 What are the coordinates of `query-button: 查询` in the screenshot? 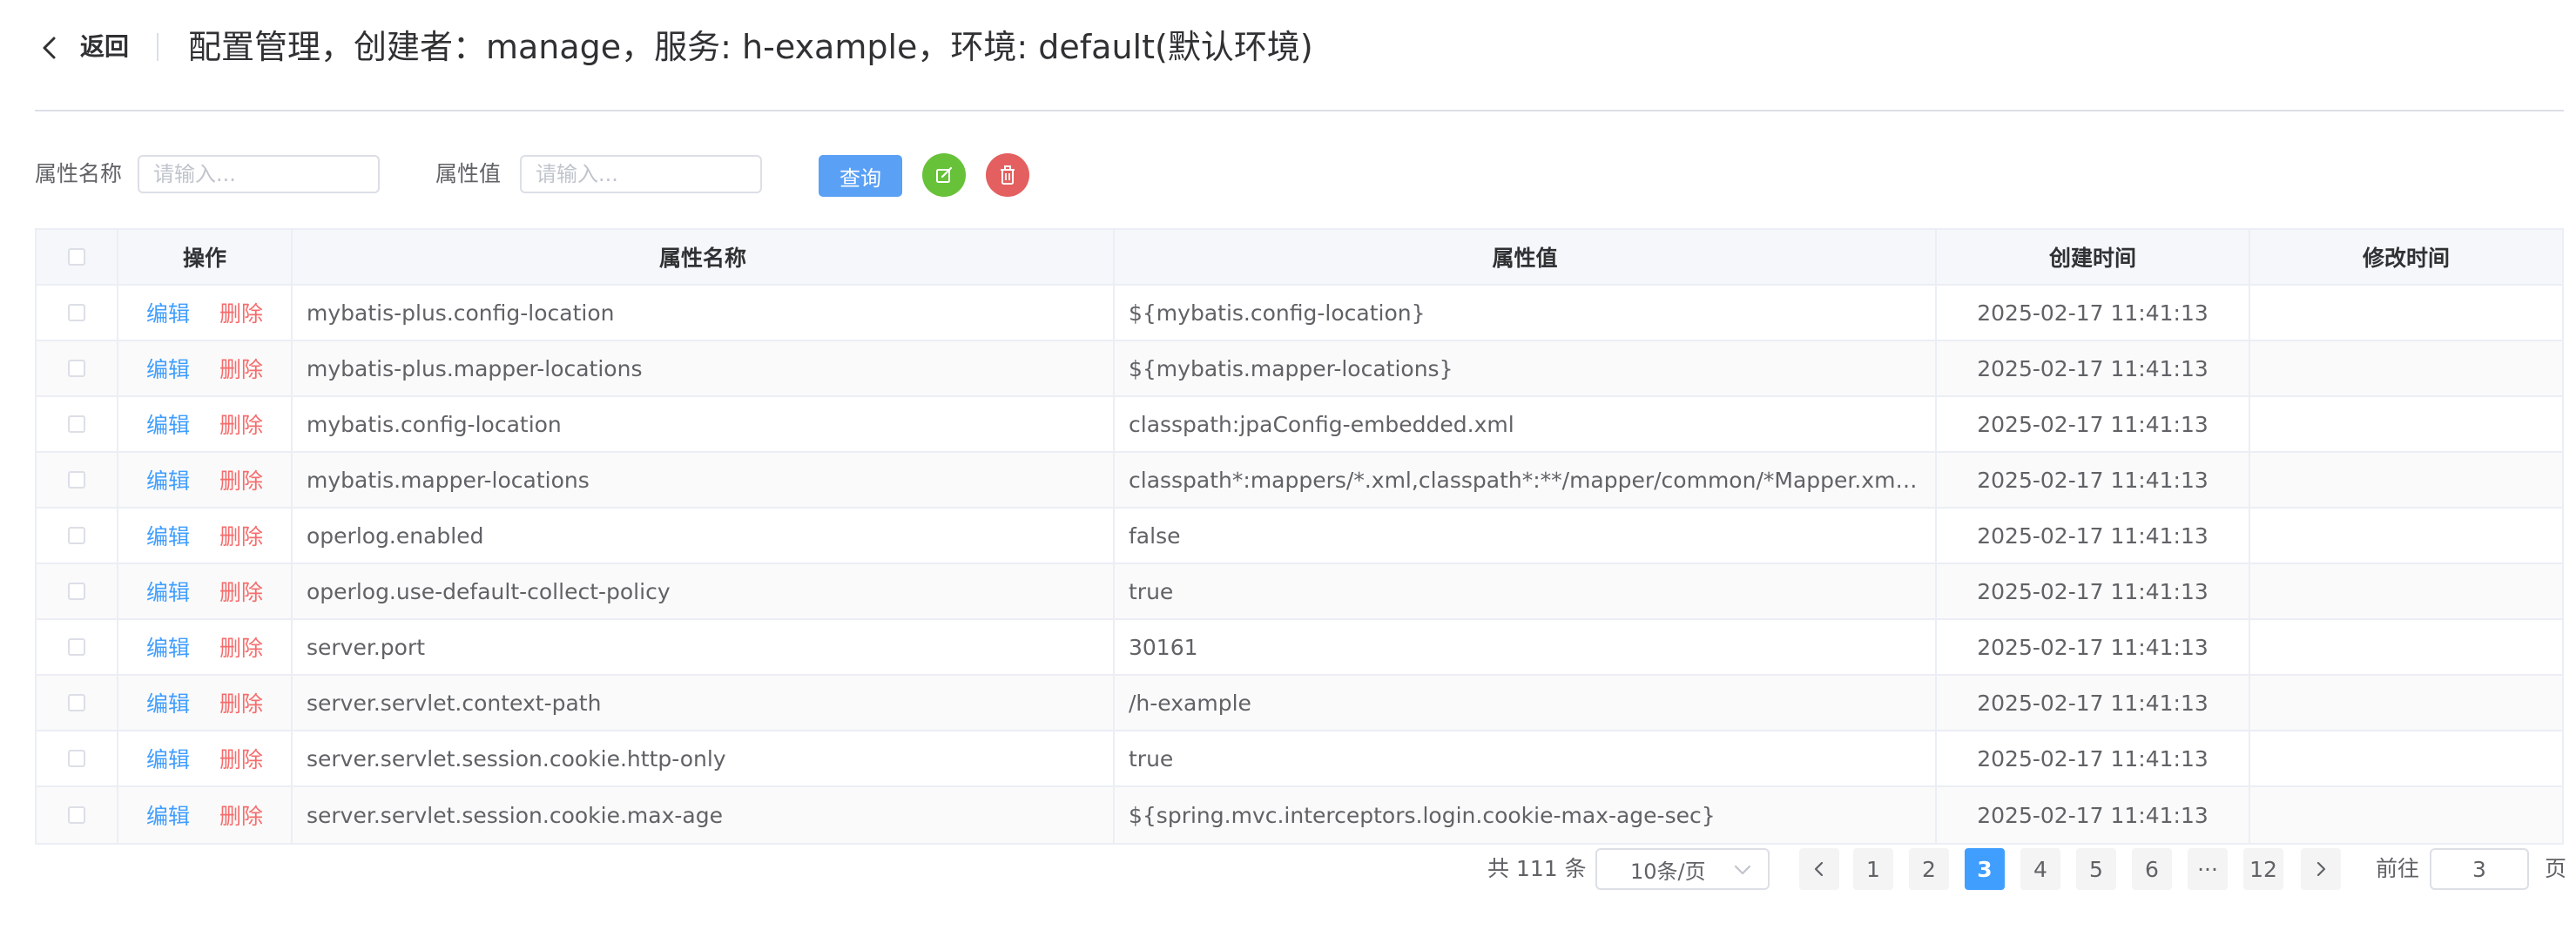 It's located at (860, 176).